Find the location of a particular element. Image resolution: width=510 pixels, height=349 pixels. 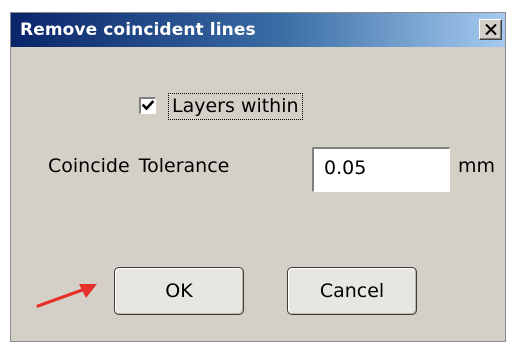

coincide-tolerance-input: 0.05 is located at coordinates (381, 169).